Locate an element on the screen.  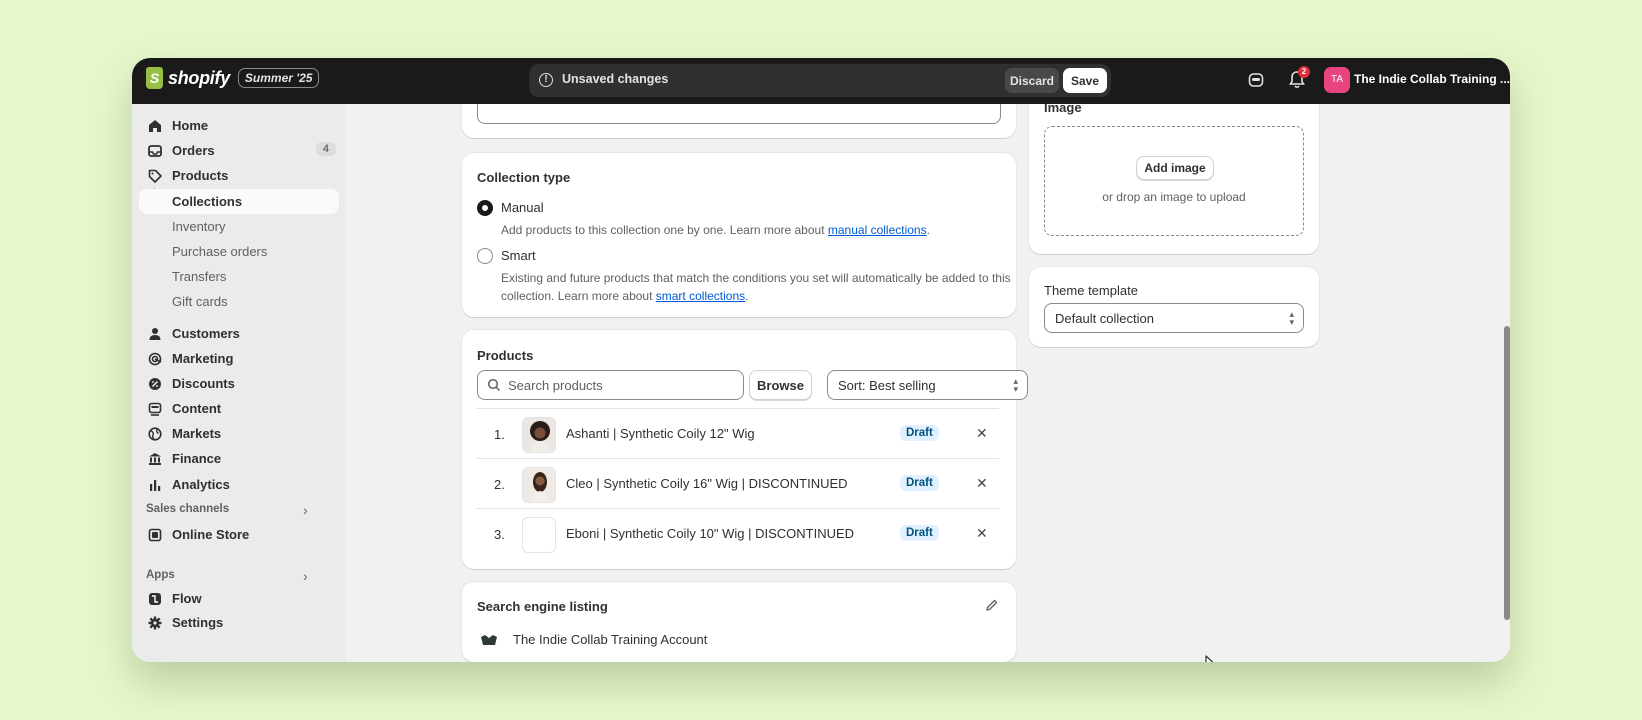
sort-select: Sort: Best selling ▴ ▾ is located at coordinates (927, 385).